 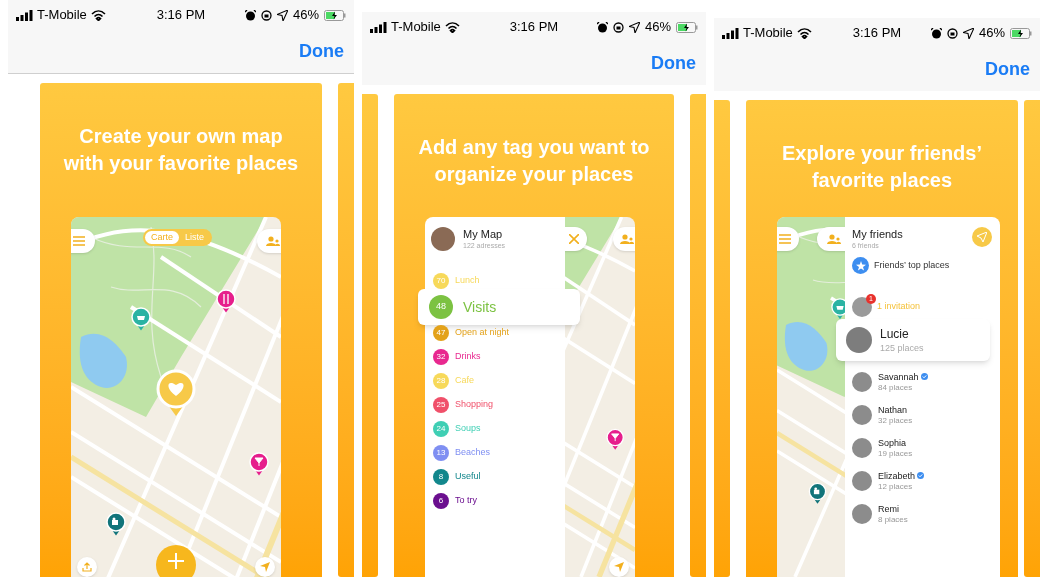 What do you see at coordinates (181, 163) in the screenshot?
I see `headline: with your favorite places` at bounding box center [181, 163].